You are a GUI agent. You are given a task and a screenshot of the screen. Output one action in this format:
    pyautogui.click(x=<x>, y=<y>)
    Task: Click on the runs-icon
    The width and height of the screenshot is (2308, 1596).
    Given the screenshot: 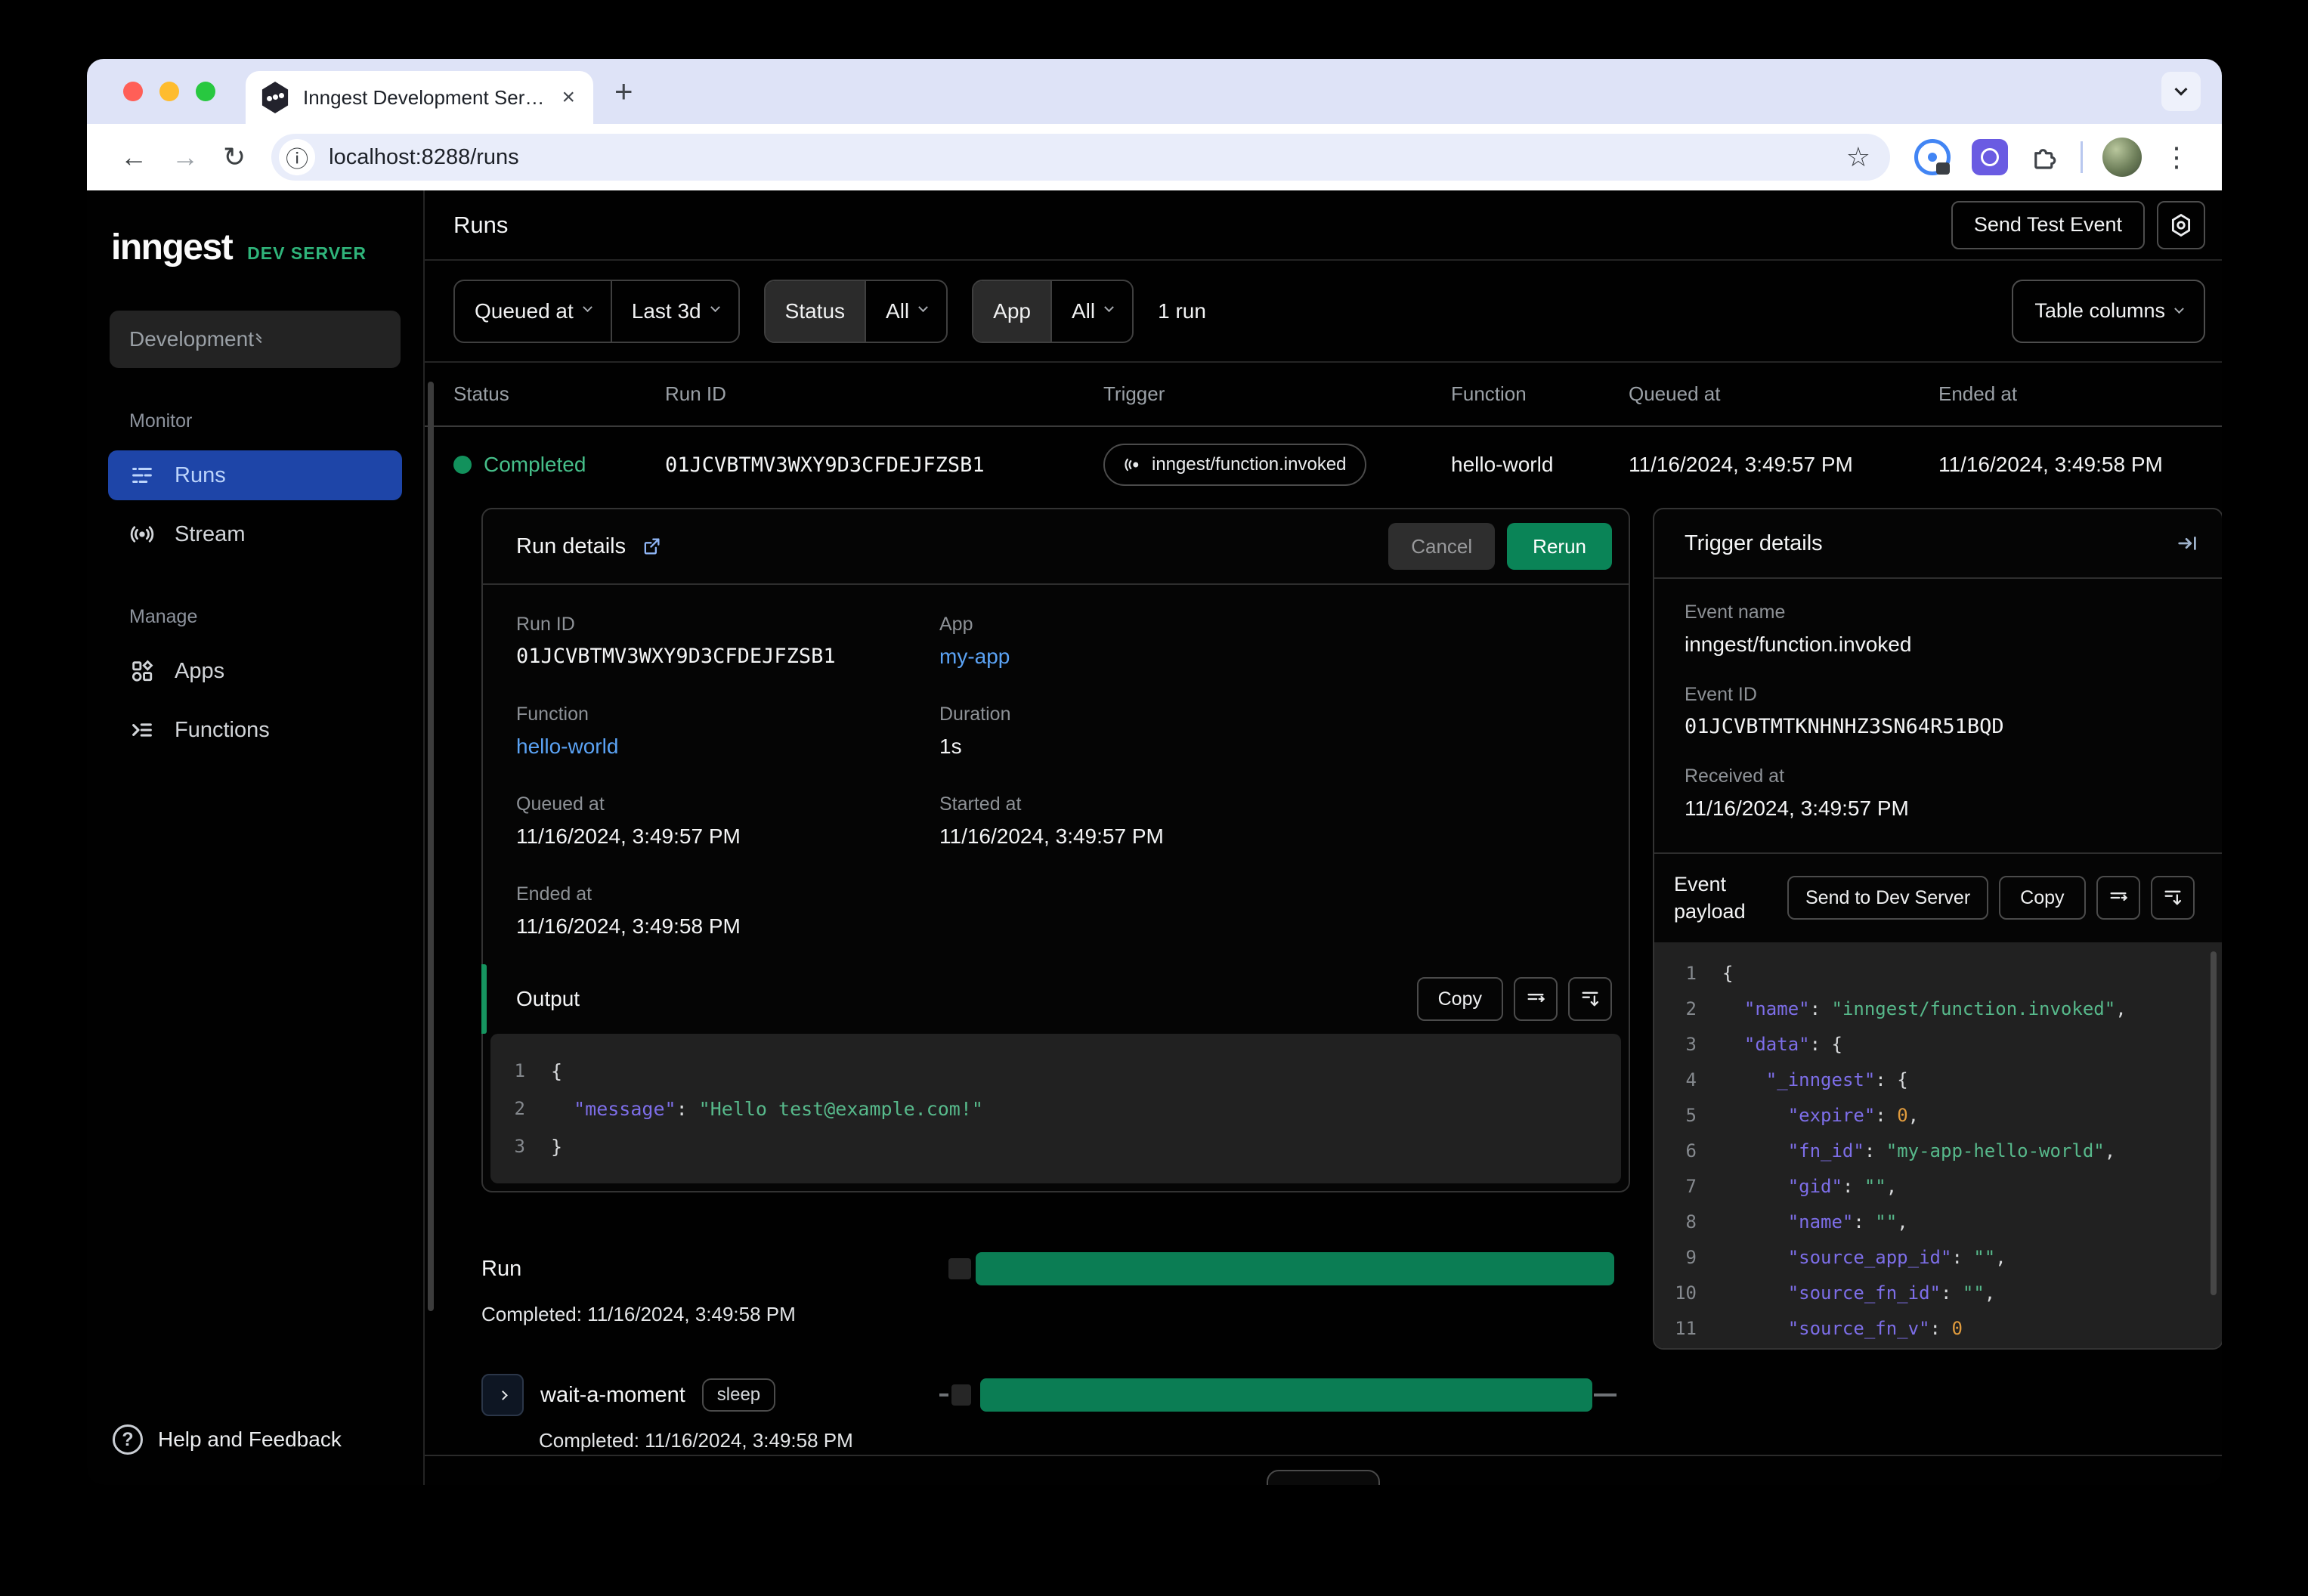 What is the action you would take?
    pyautogui.click(x=142, y=476)
    